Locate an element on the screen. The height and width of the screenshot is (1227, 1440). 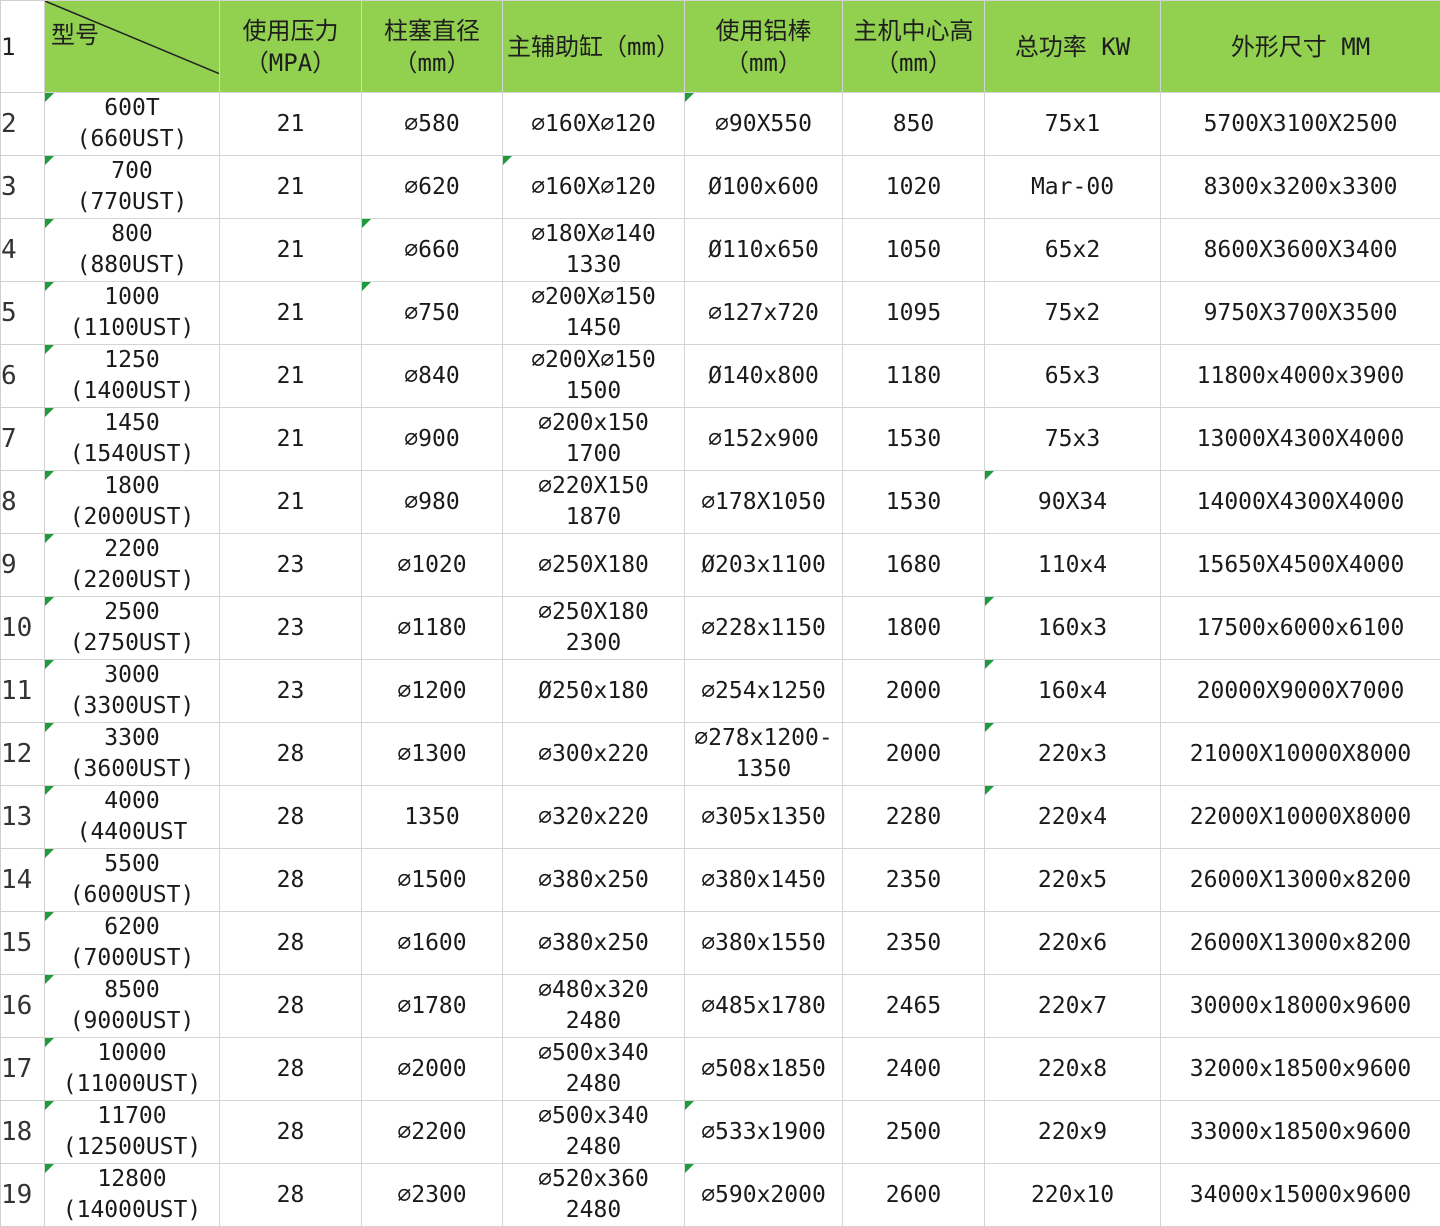
cell-plunger-diameter: ⌀1200 is located at coordinates (432, 691).